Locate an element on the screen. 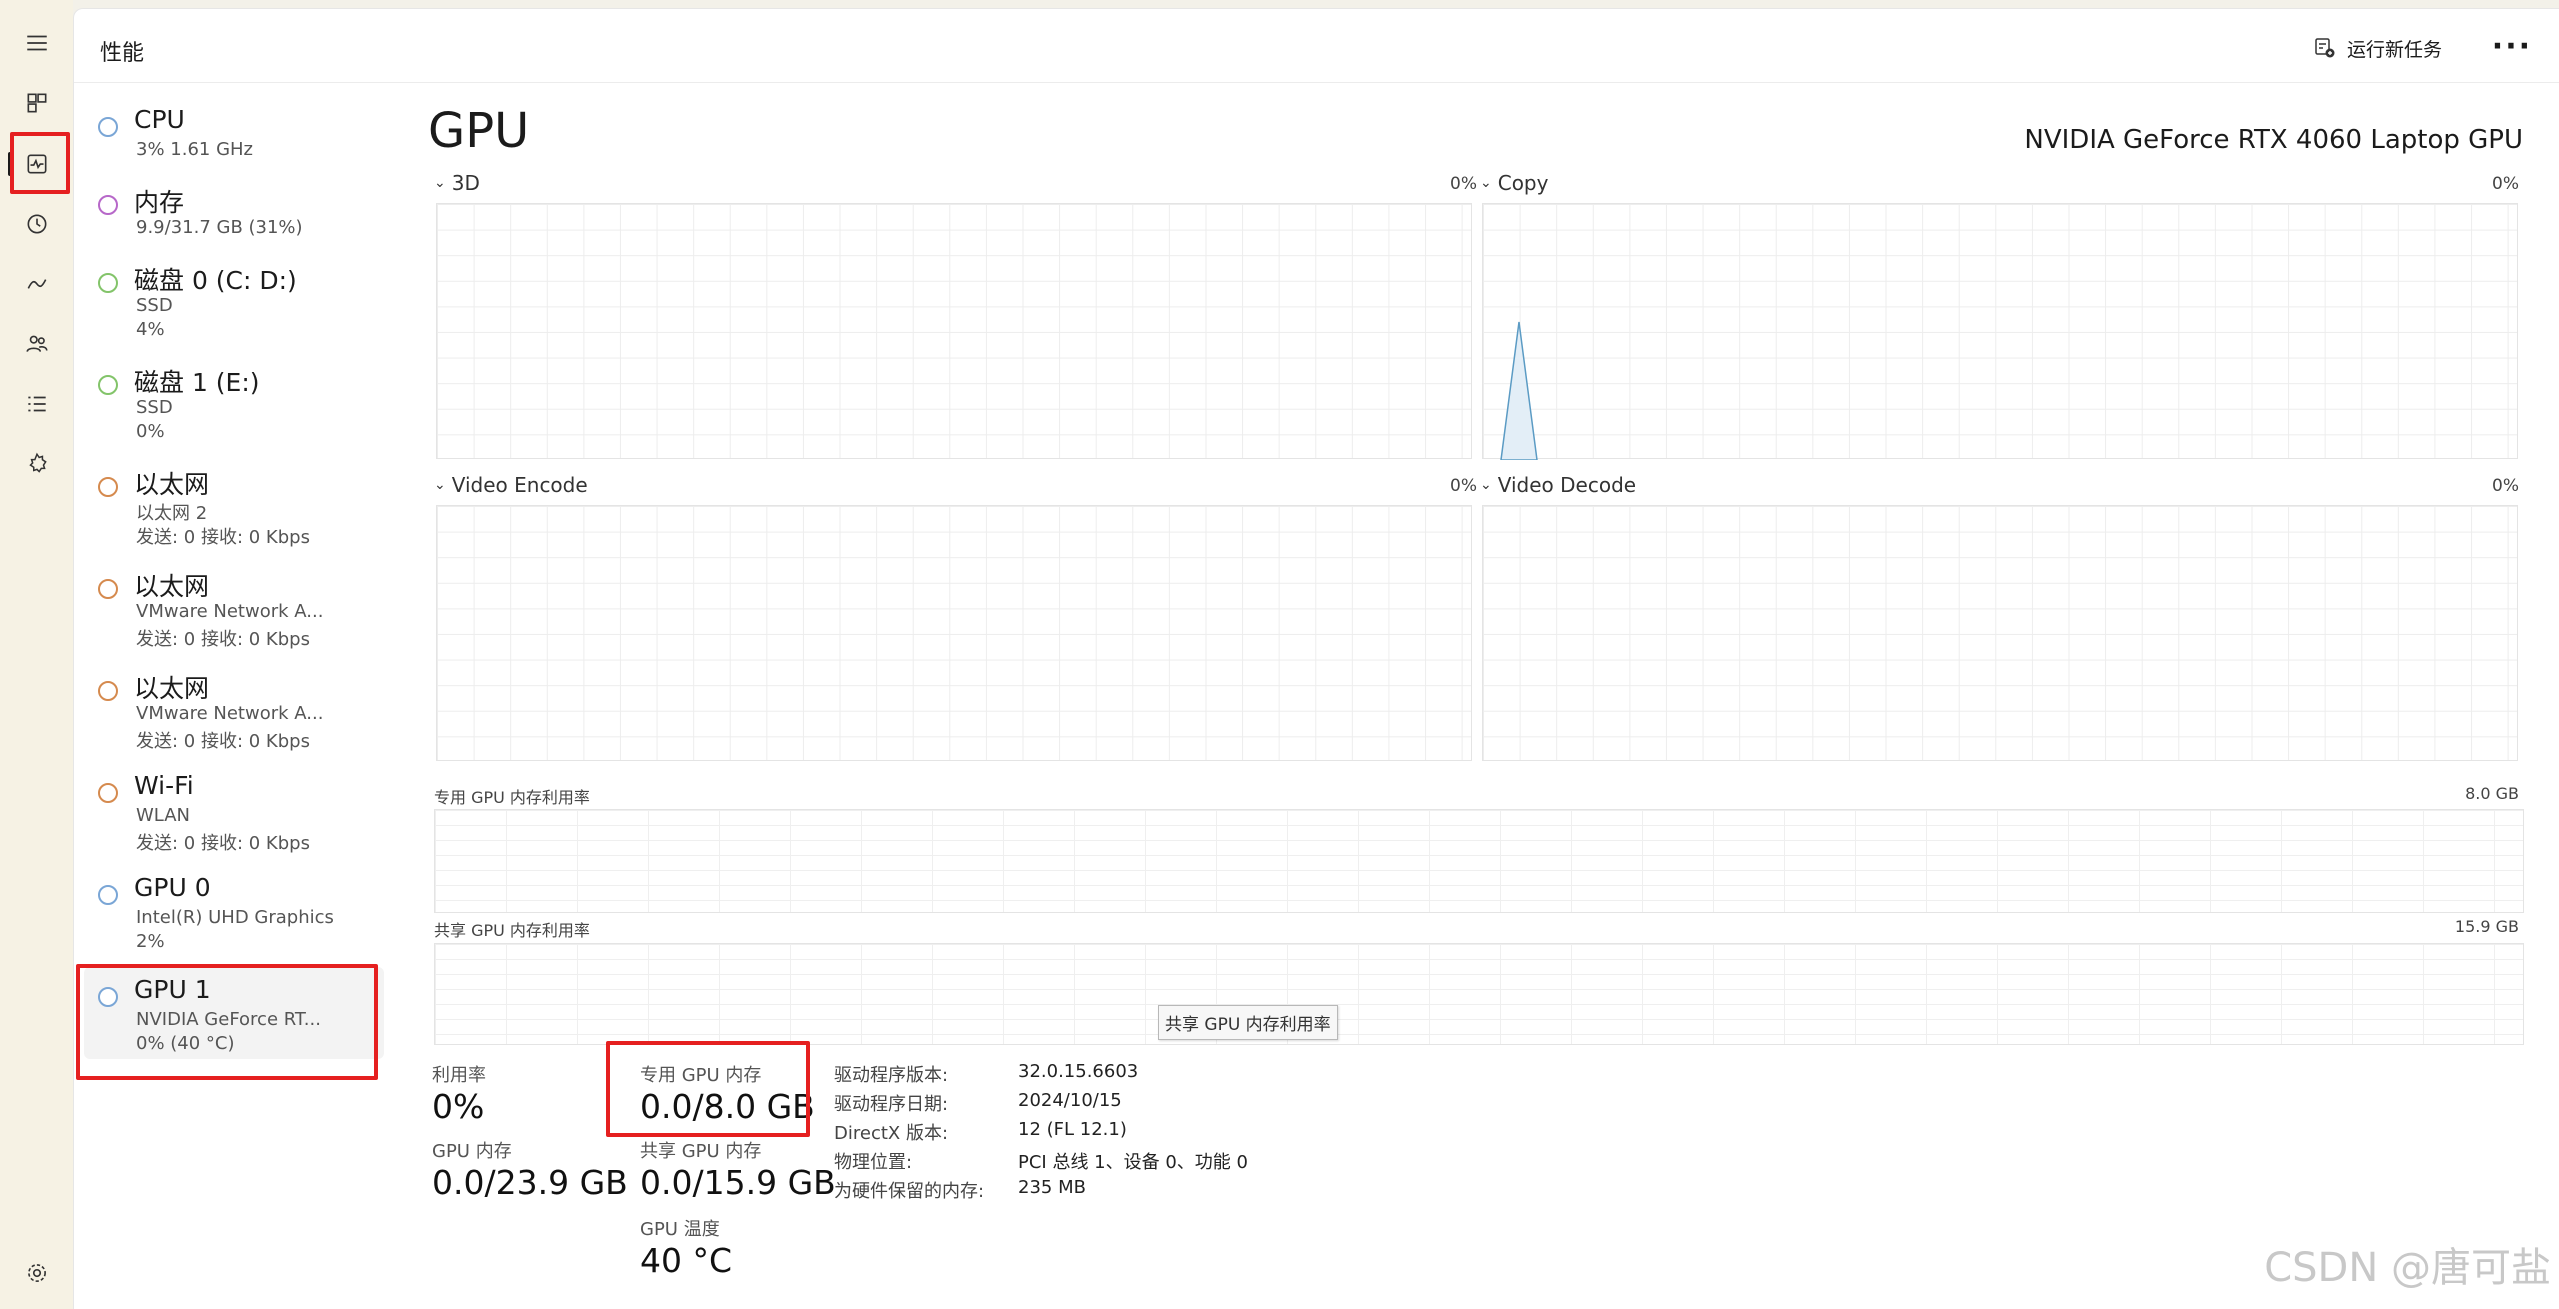  hamburger-icon is located at coordinates (37, 43).